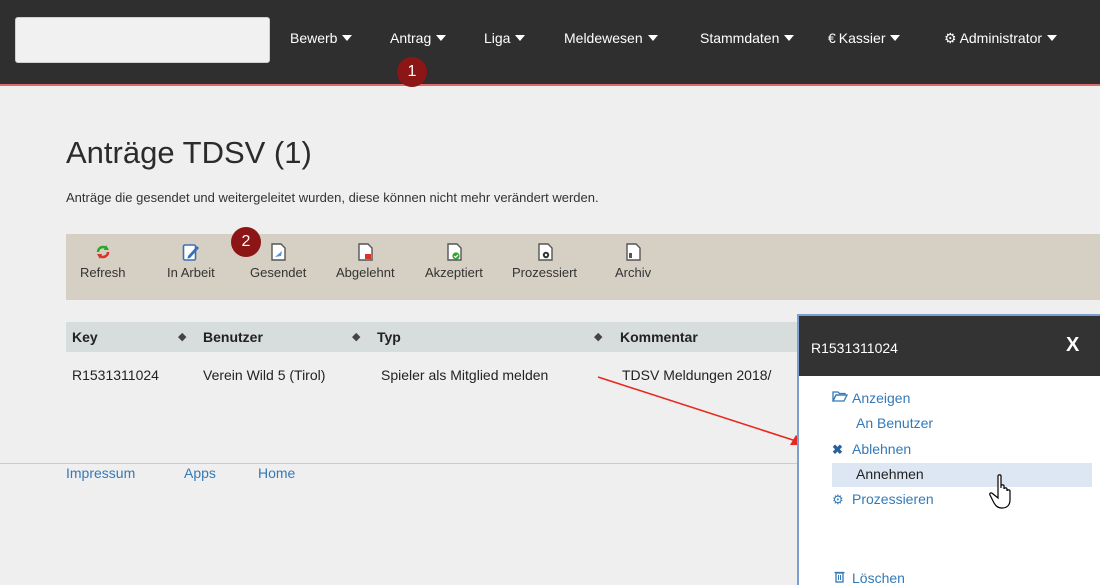 The height and width of the screenshot is (585, 1100). I want to click on footer-link-home: Home, so click(276, 473).